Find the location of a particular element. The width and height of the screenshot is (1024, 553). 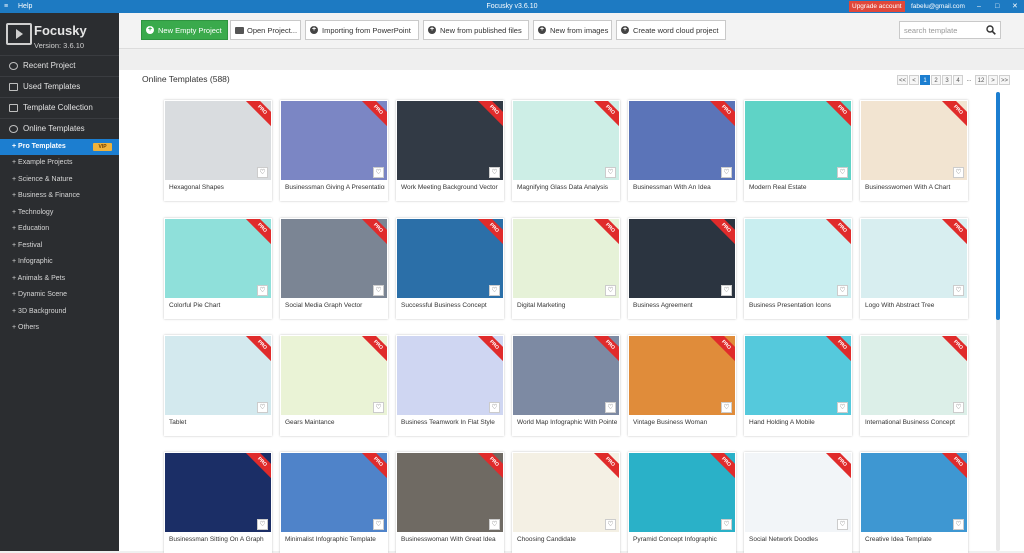

template-card: PRO ♡ Hand Holding A Mobile is located at coordinates (798, 385).